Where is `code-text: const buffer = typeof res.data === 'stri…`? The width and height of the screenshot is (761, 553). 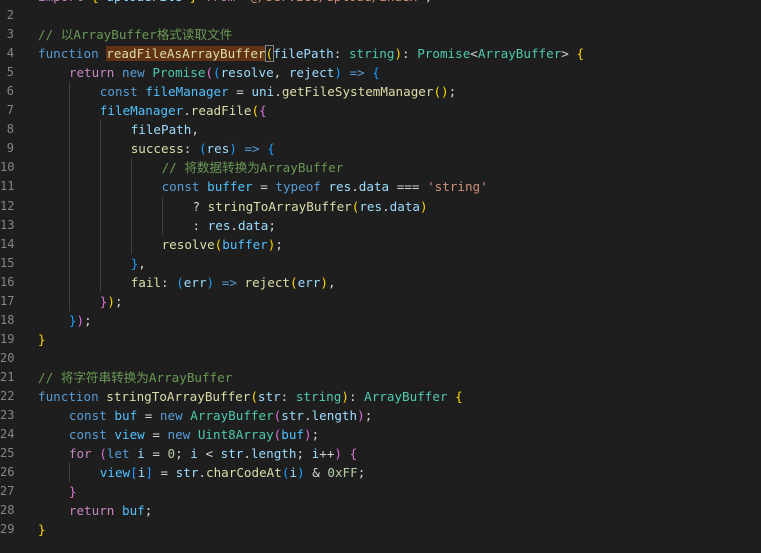
code-text: const buffer = typeof res.data === 'stri… is located at coordinates (325, 186).